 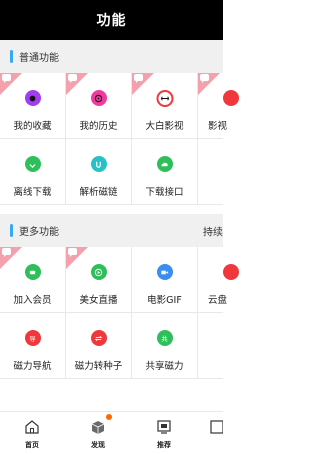 I want to click on tab-more, so click(x=214, y=433).